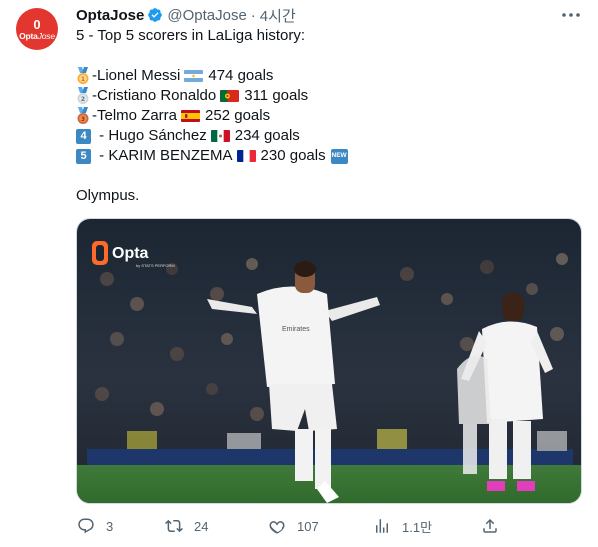 Image resolution: width=598 pixels, height=547 pixels. Describe the element at coordinates (186, 526) in the screenshot. I see `retweet-button: 24` at that location.